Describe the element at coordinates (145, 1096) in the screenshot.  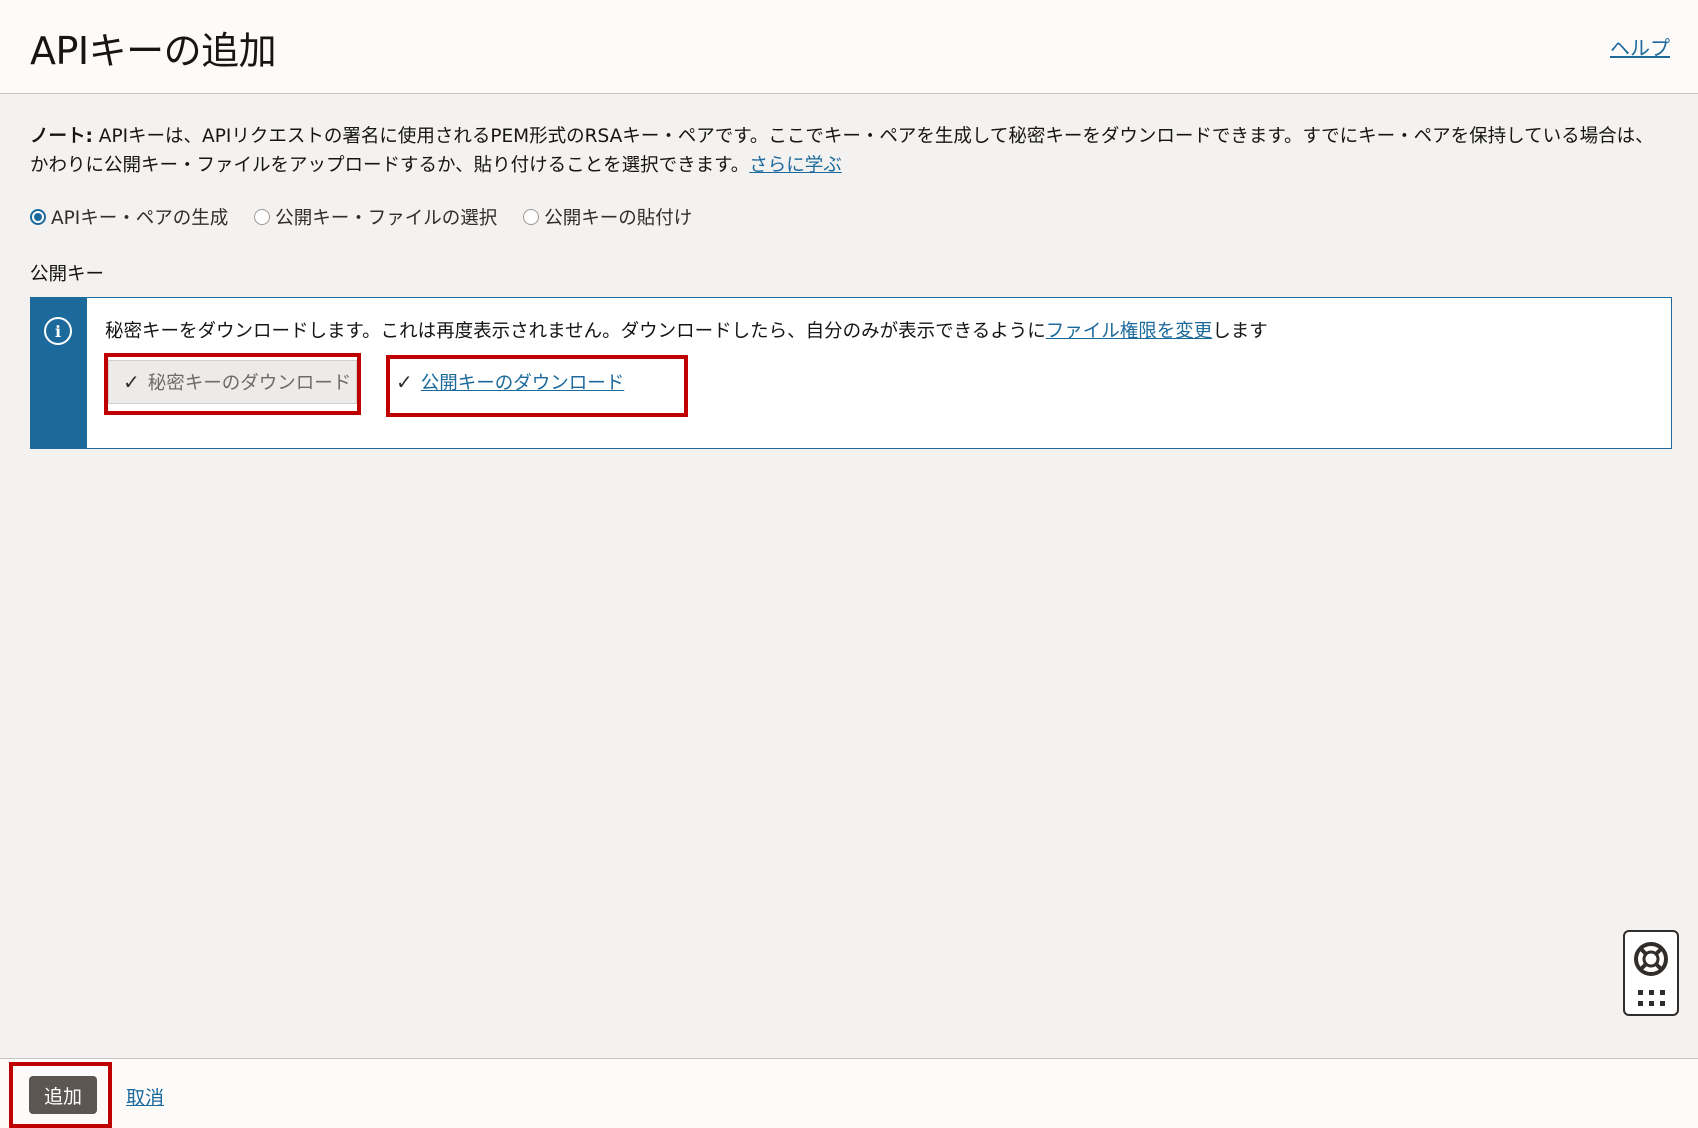
I see `cancel-link: 取消` at that location.